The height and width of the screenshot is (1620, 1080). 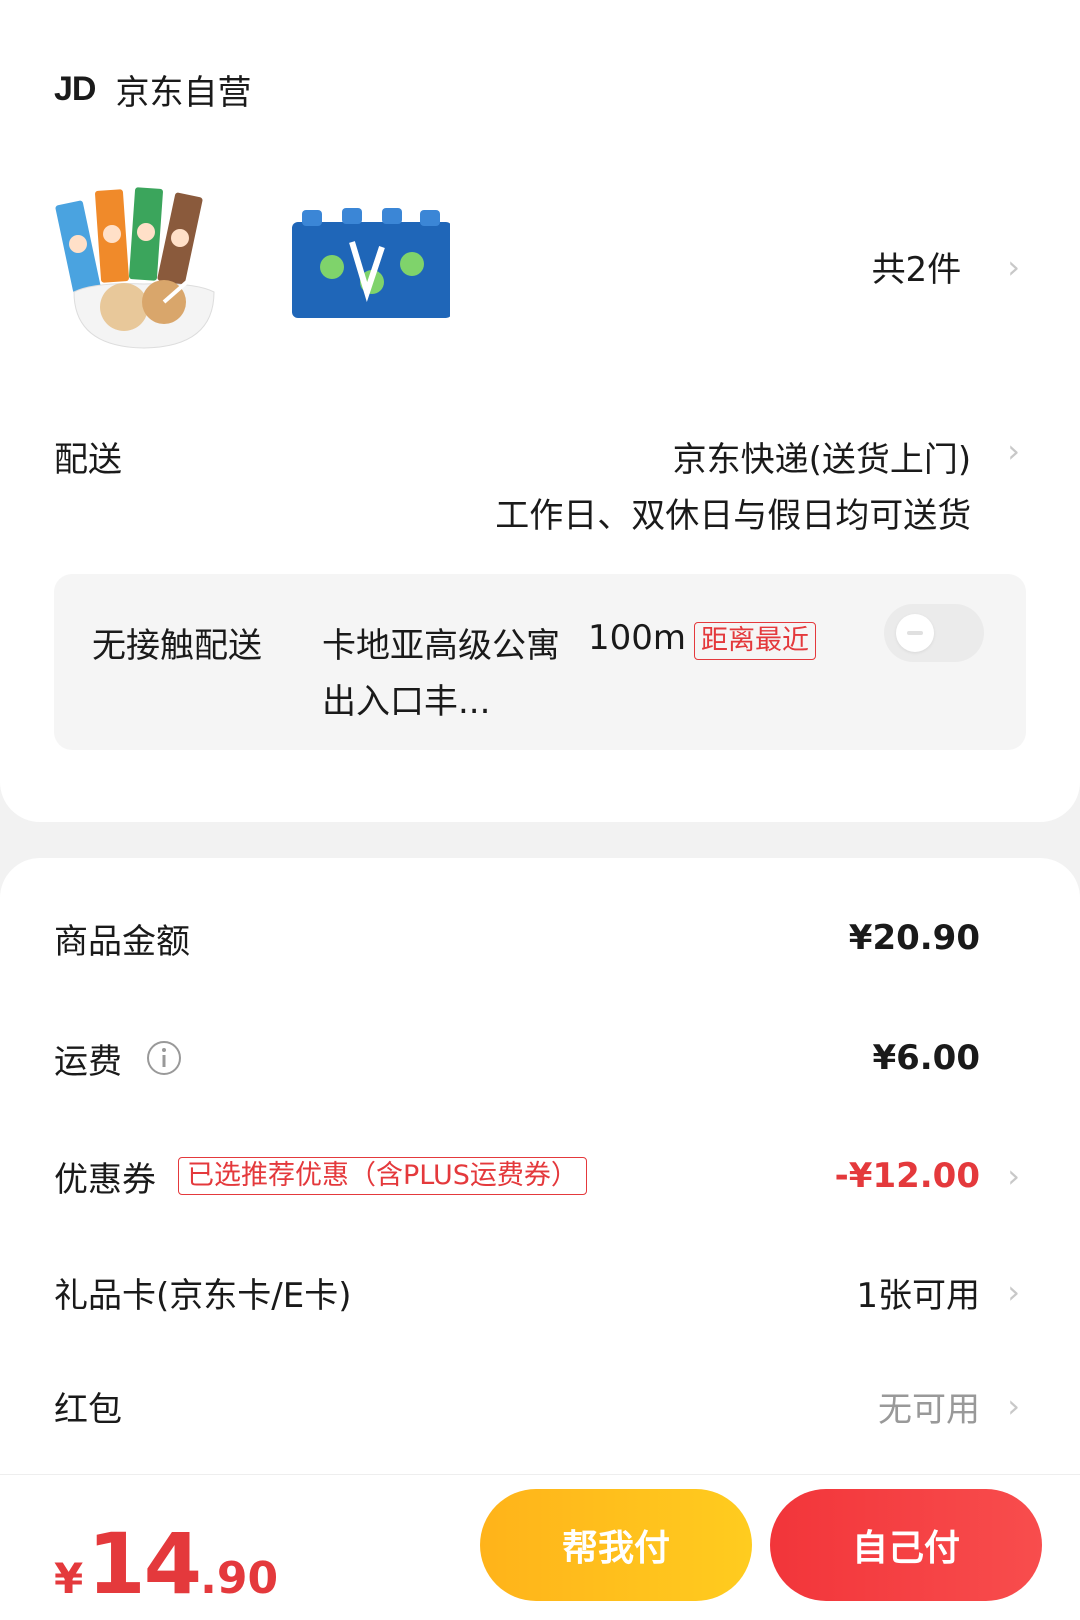 What do you see at coordinates (616, 1545) in the screenshot?
I see `help-me-pay-button: 帮我付` at bounding box center [616, 1545].